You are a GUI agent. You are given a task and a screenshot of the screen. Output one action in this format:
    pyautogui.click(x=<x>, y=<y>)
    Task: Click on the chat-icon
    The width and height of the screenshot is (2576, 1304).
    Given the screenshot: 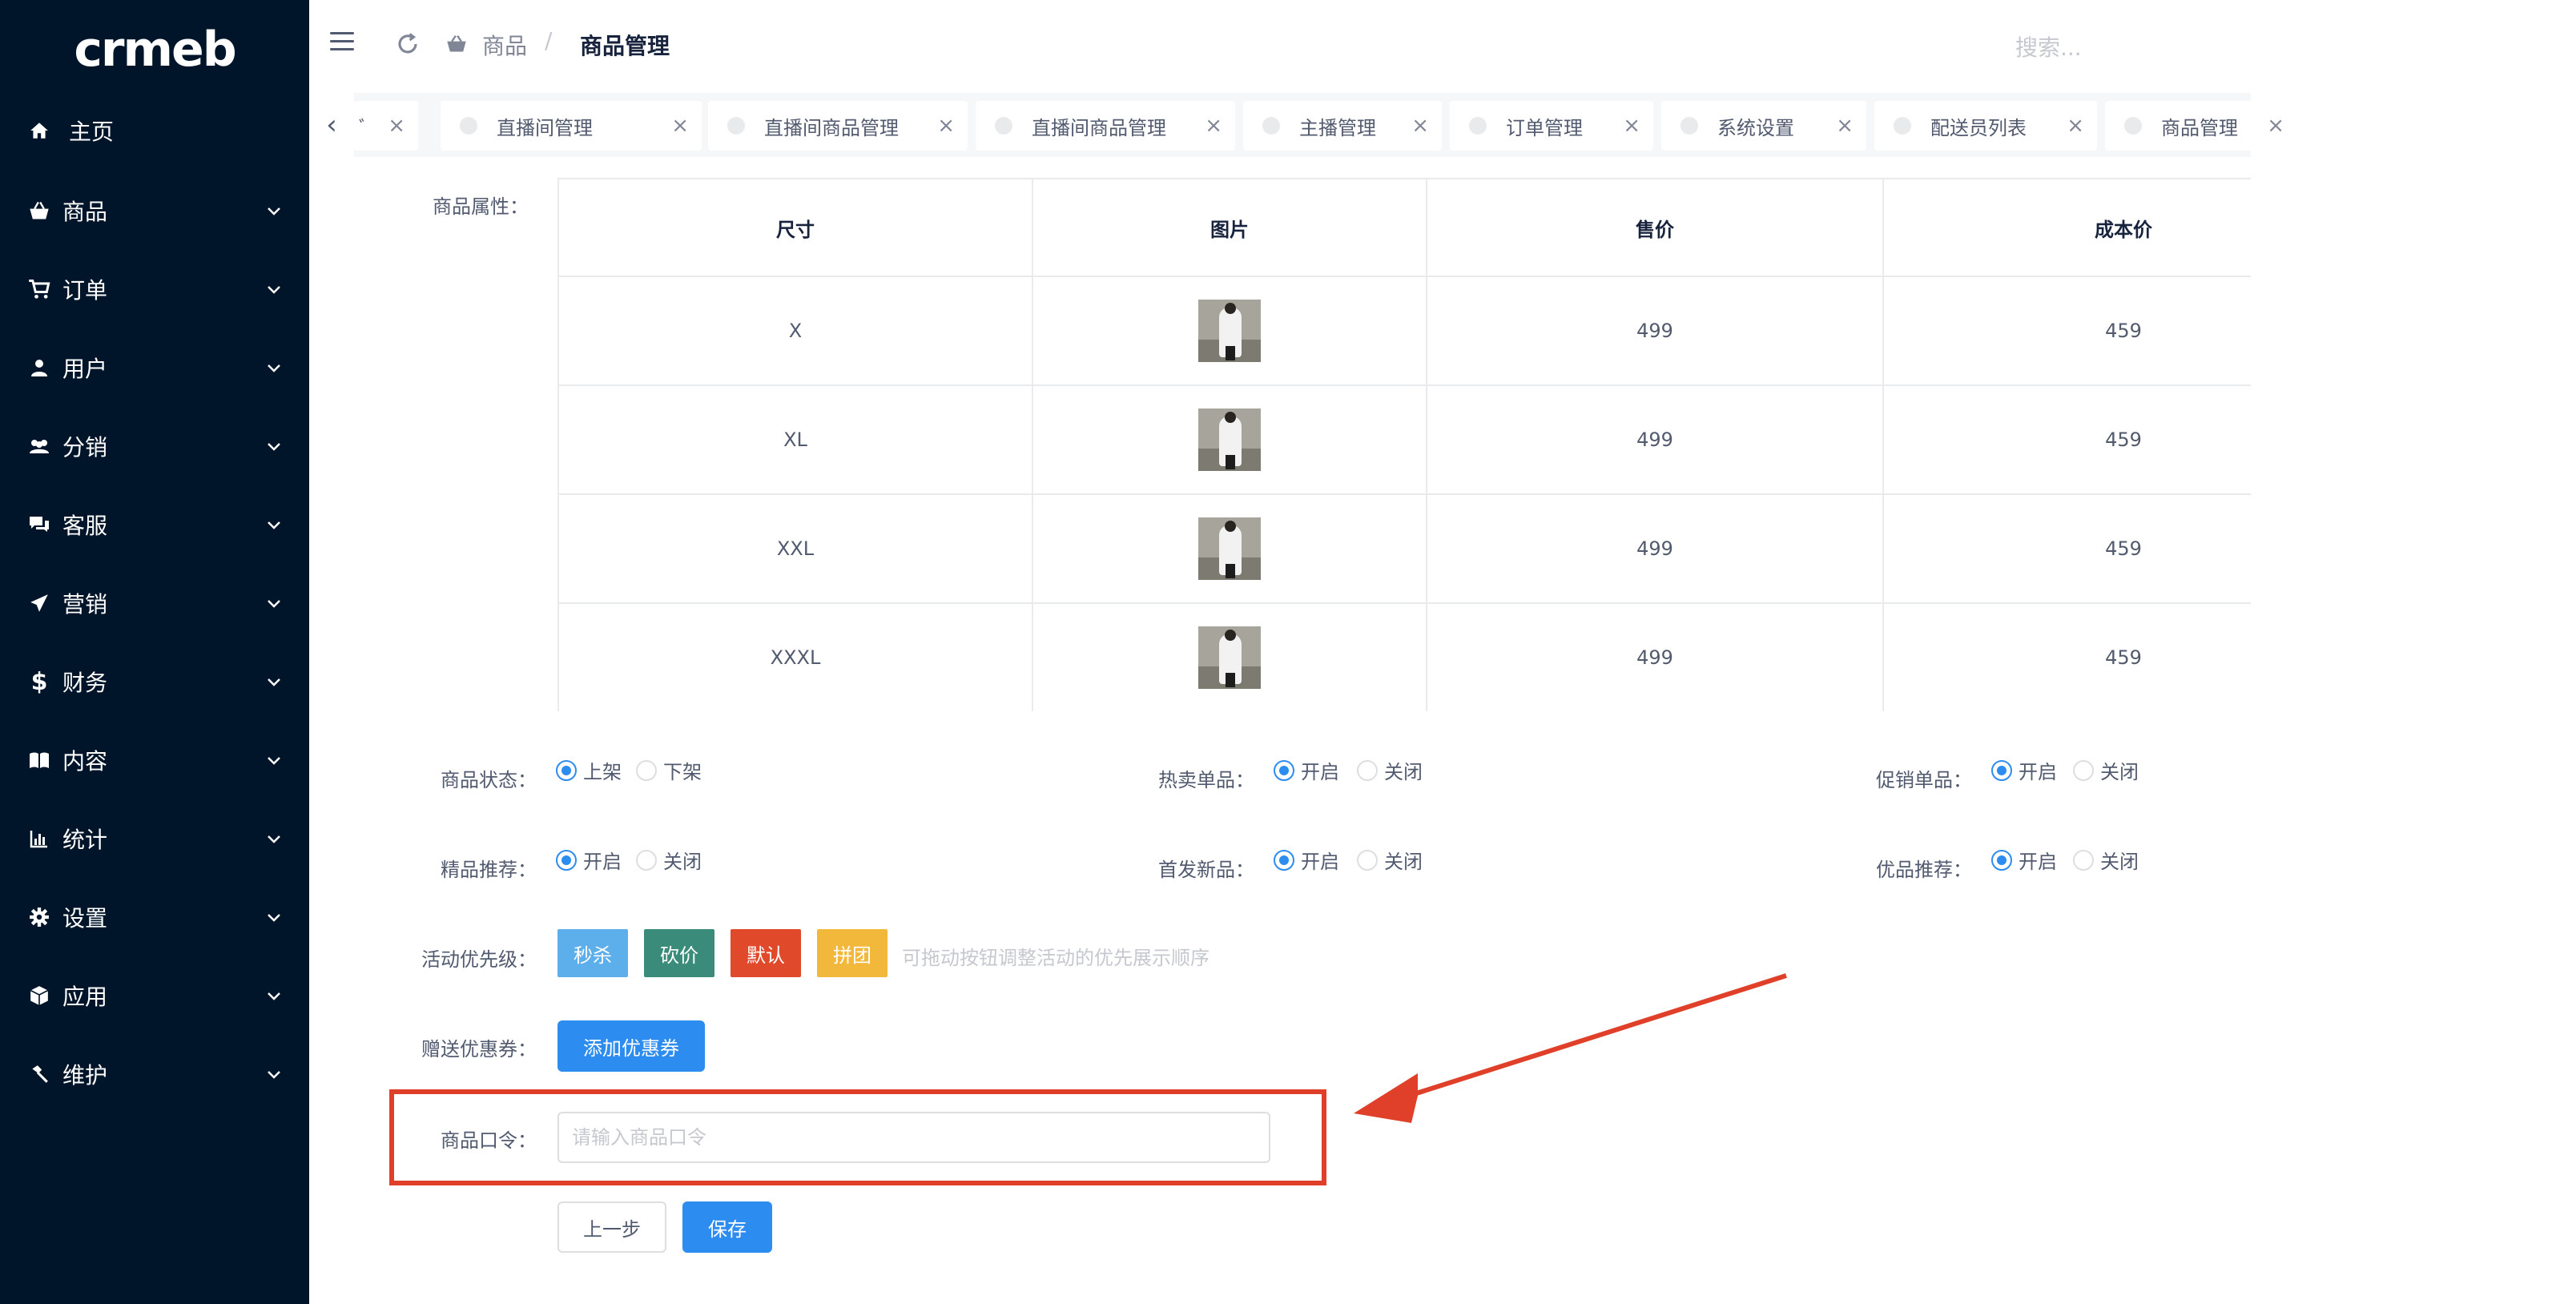 What is the action you would take?
    pyautogui.click(x=39, y=525)
    